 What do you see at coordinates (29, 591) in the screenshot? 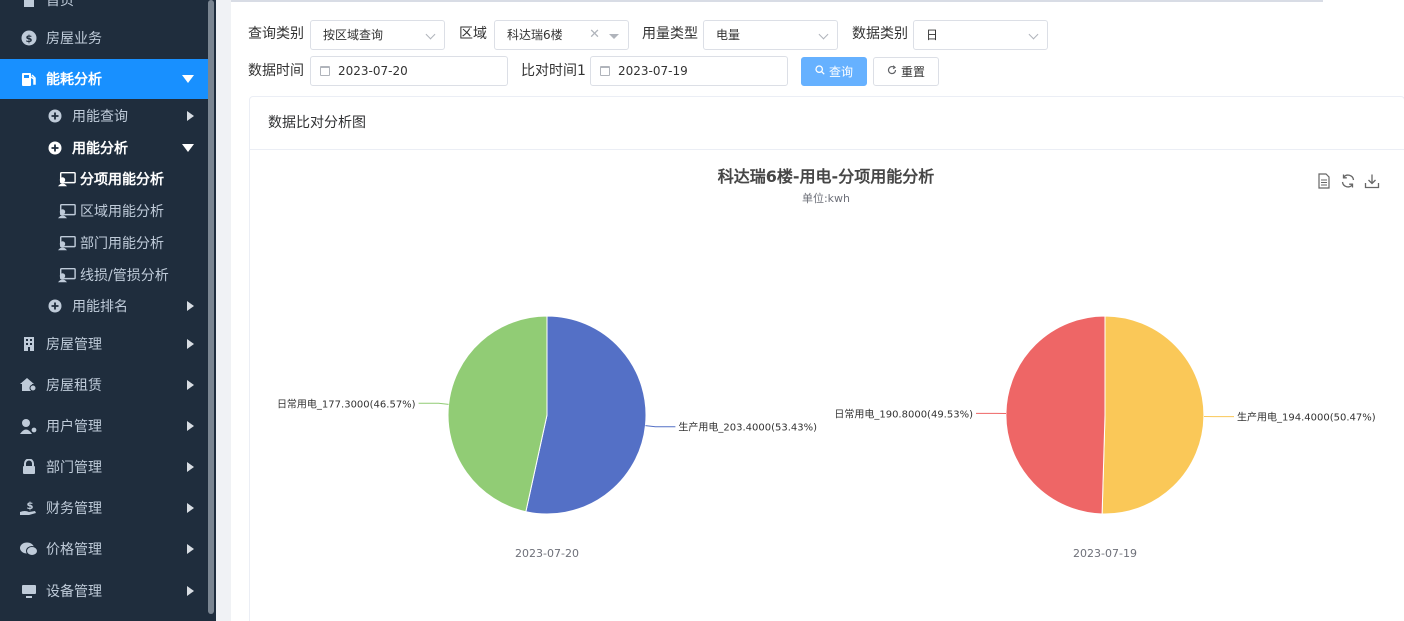
I see `desktop-icon` at bounding box center [29, 591].